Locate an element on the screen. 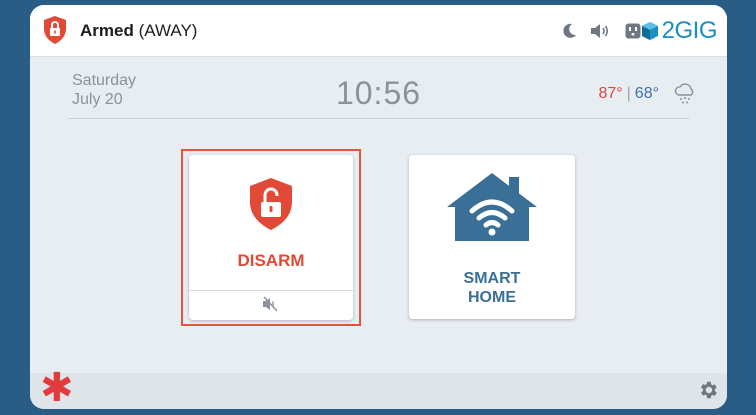 The height and width of the screenshot is (415, 756). cube-icon is located at coordinates (649, 31).